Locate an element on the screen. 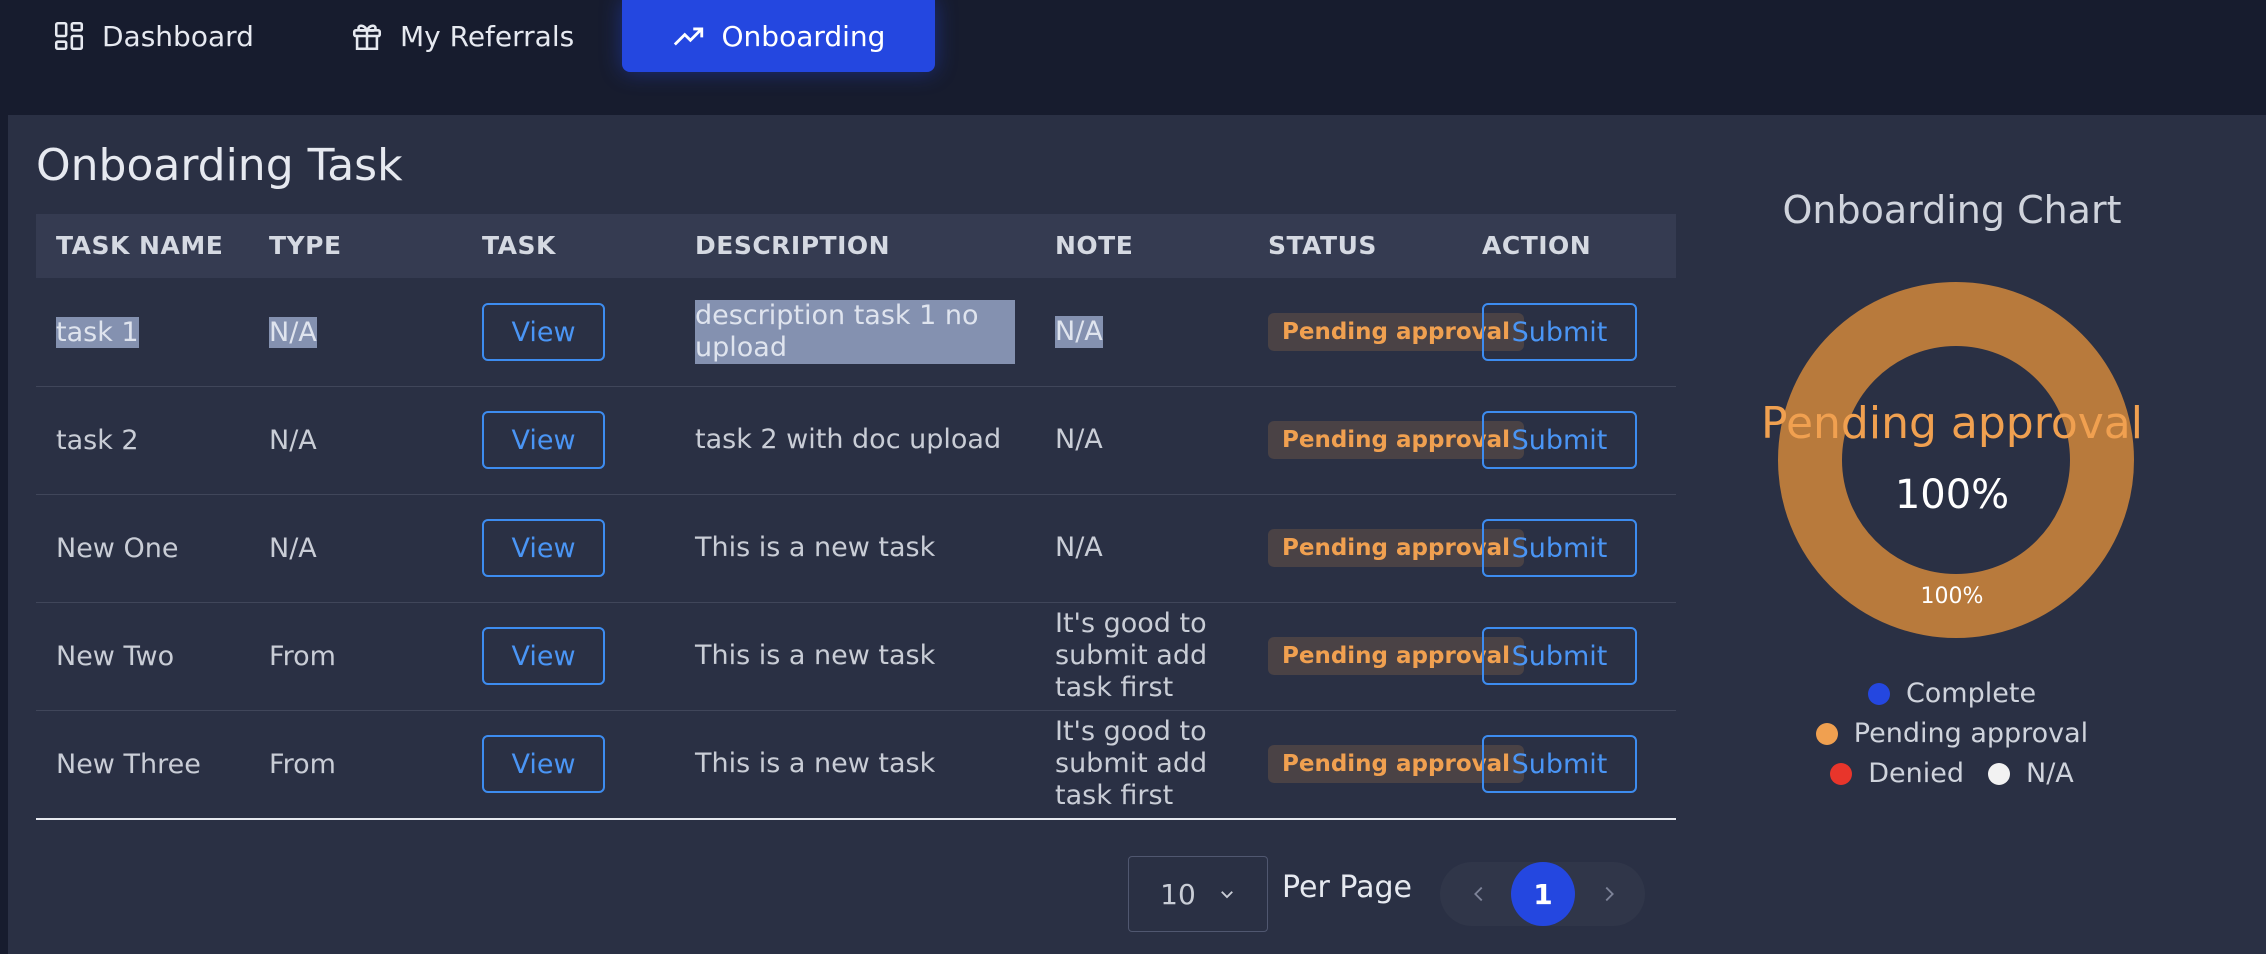  legend-label: Denied is located at coordinates (1916, 773).